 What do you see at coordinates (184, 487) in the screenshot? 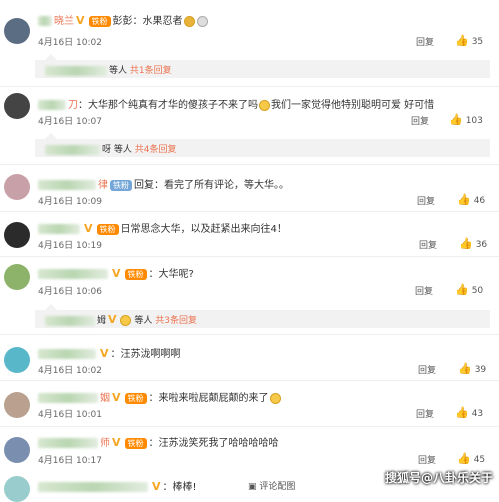
I see `comment-text: 棒棒!` at bounding box center [184, 487].